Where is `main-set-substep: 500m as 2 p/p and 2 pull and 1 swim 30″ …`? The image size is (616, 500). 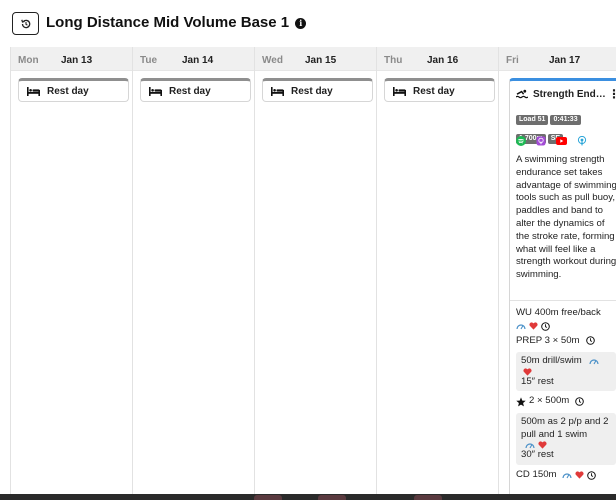
main-set-substep: 500m as 2 p/p and 2 pull and 1 swim 30″ … is located at coordinates (566, 438).